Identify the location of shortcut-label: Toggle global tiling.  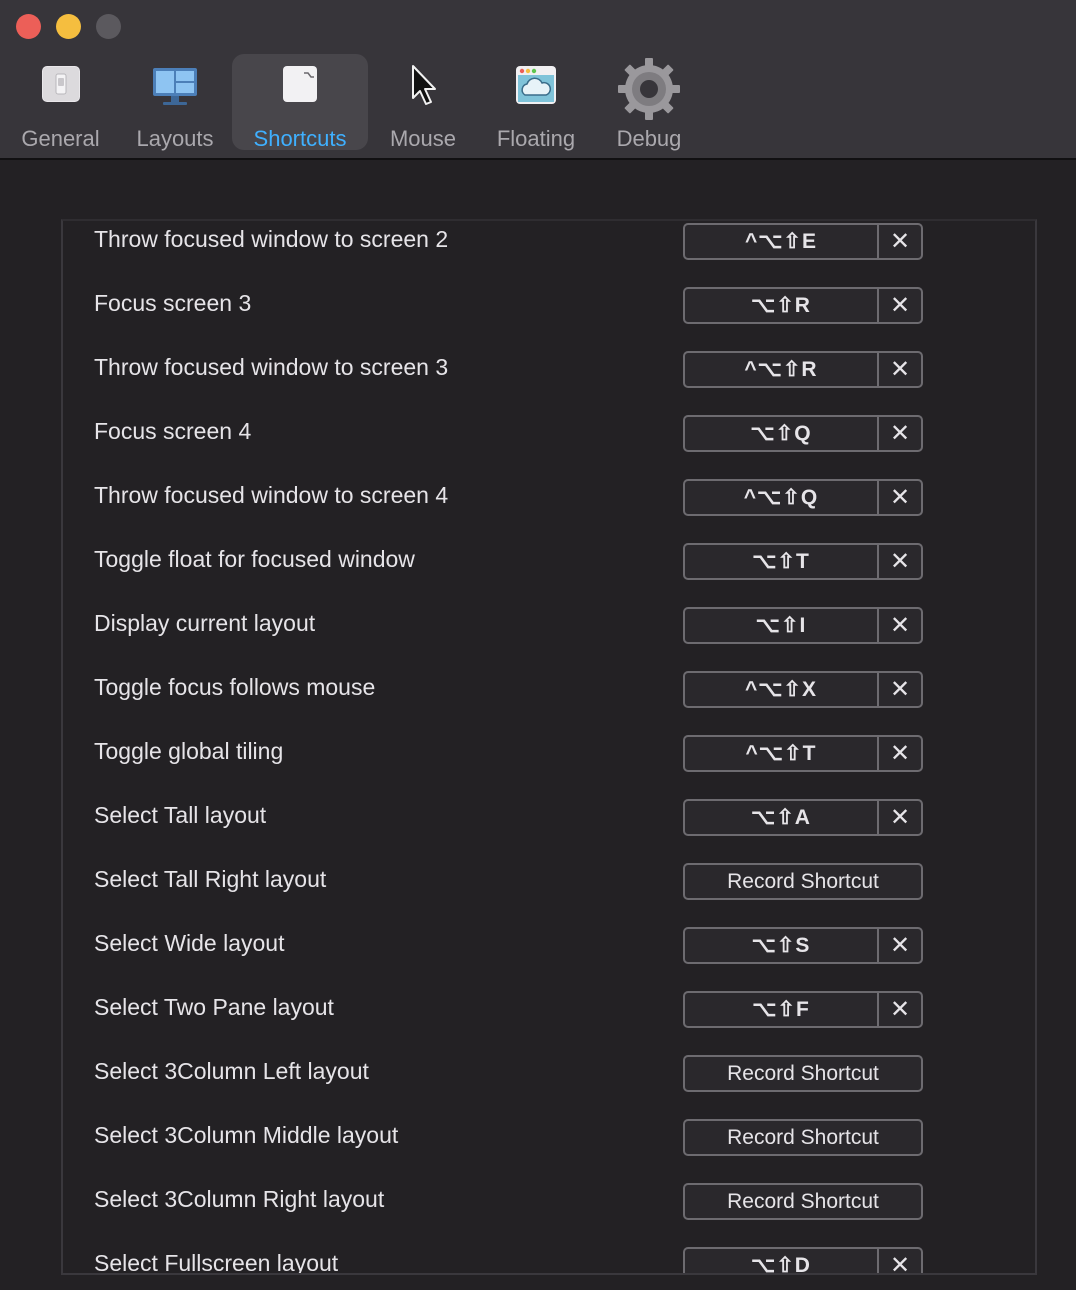
(189, 751).